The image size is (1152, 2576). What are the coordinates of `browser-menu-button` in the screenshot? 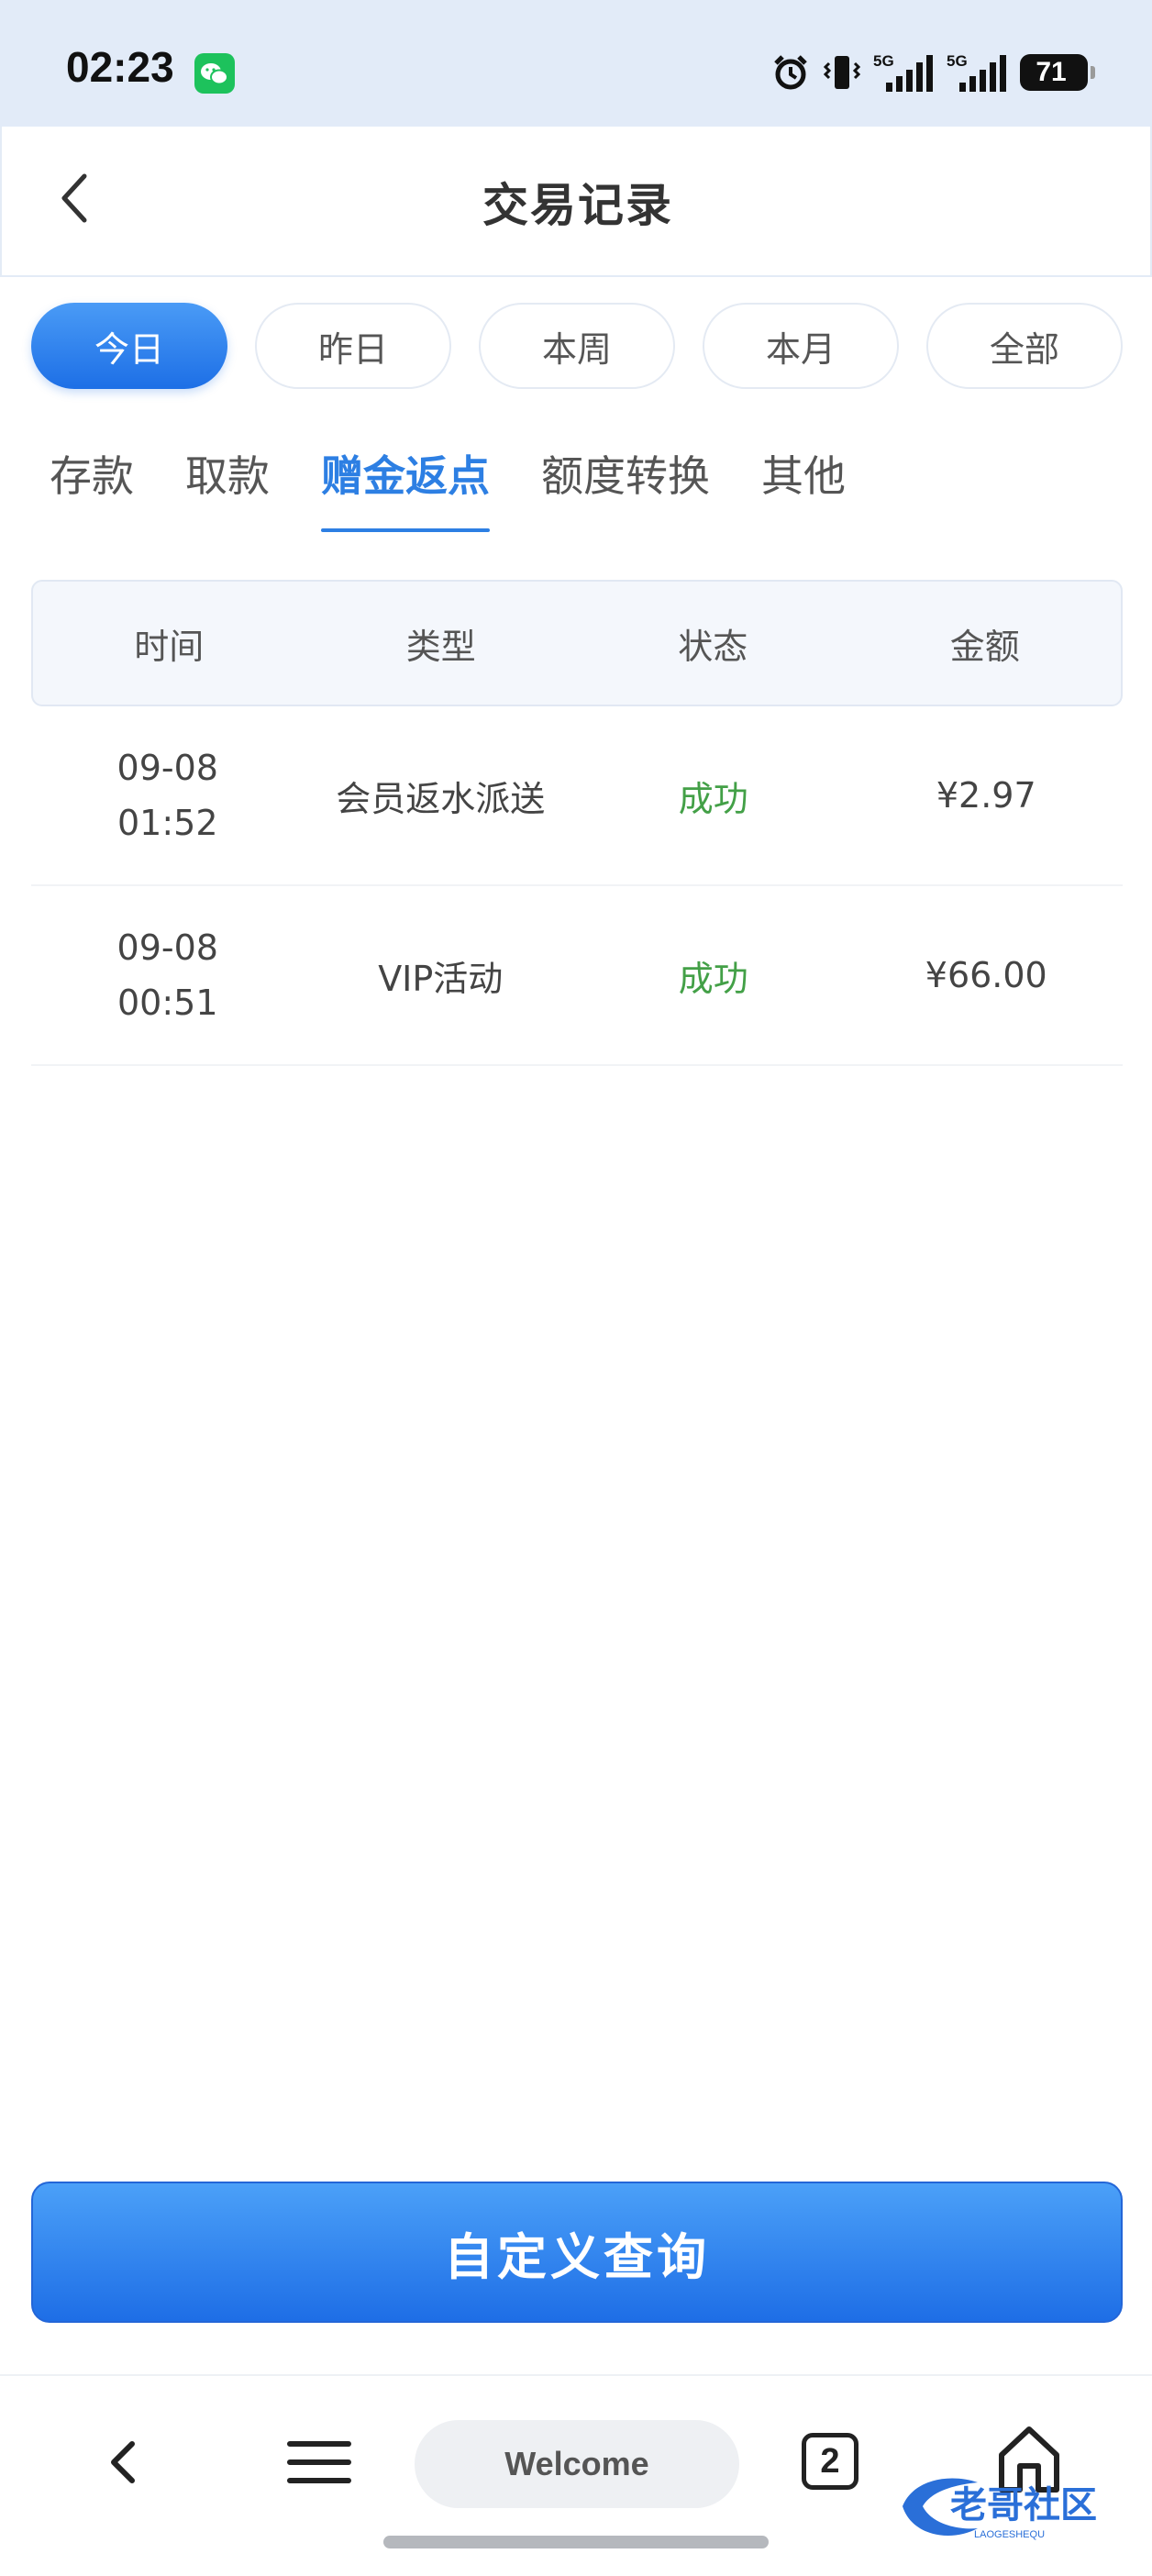 It's located at (319, 2462).